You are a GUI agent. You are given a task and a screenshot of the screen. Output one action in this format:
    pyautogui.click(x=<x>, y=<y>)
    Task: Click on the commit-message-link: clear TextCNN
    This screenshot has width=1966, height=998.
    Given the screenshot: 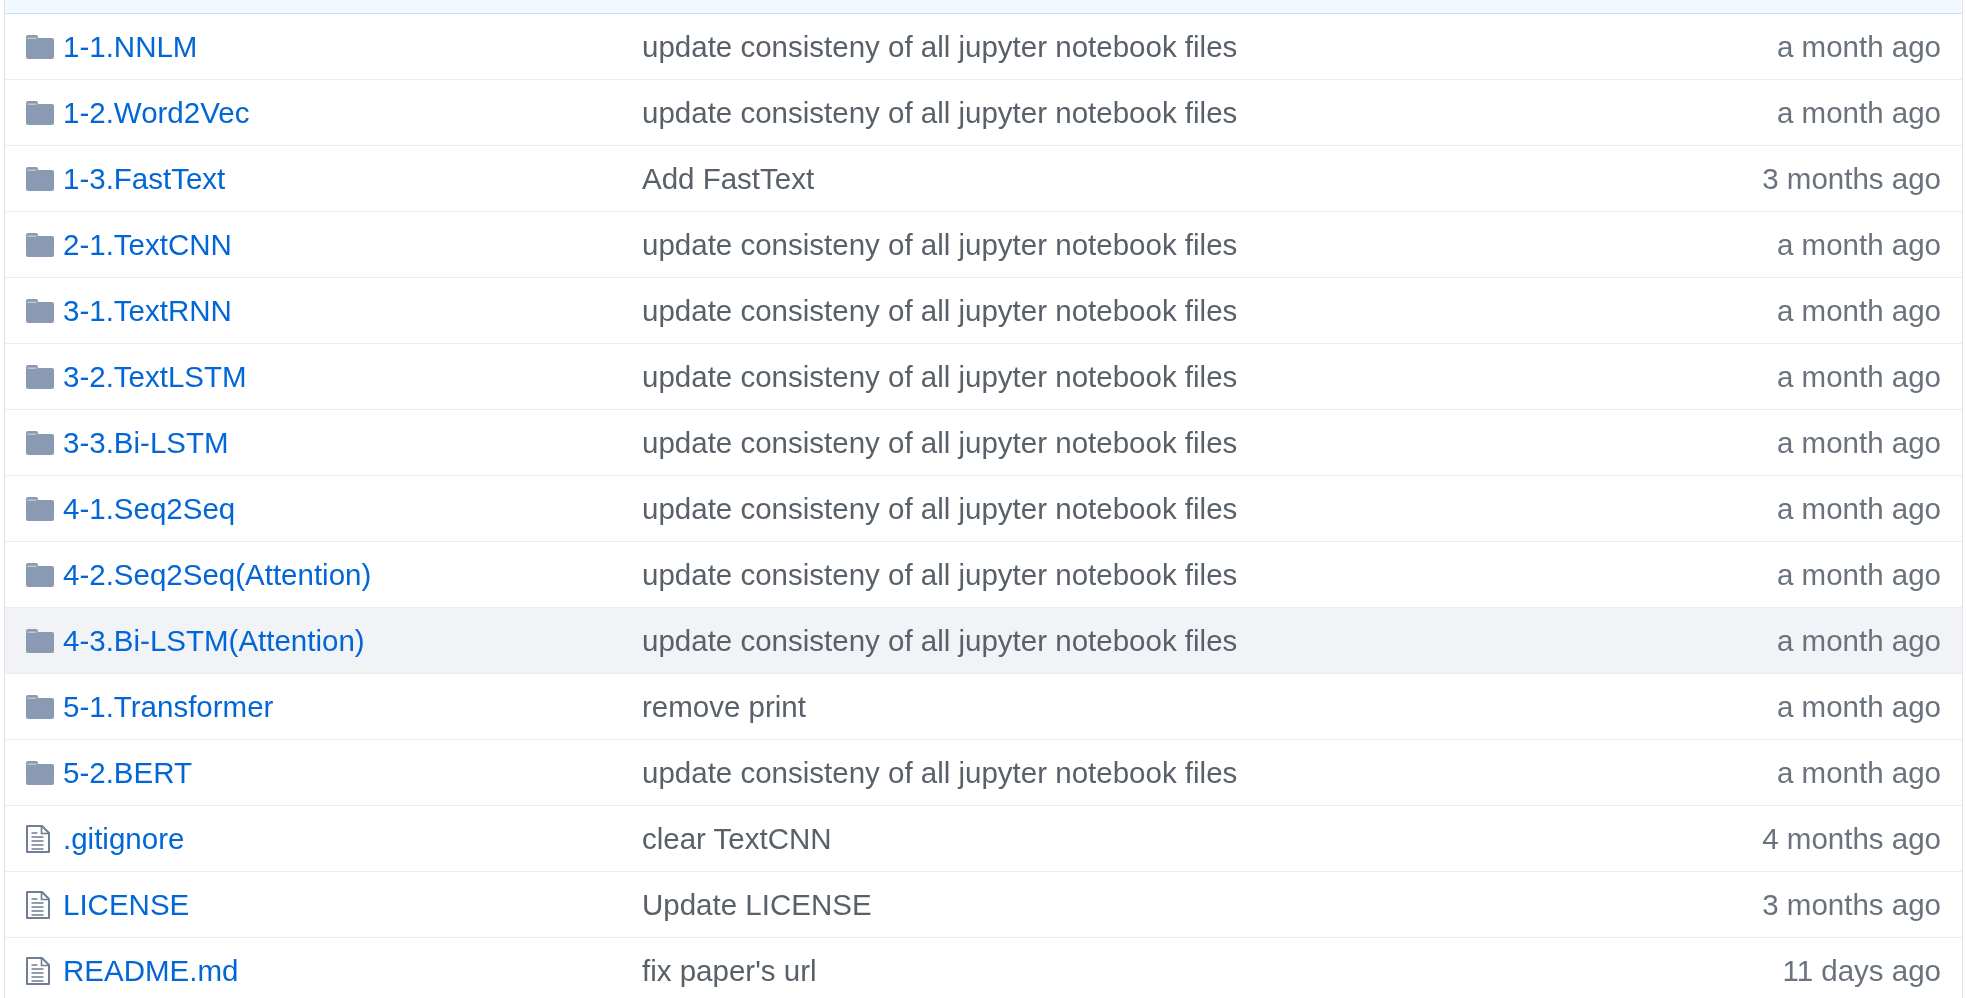 What is the action you would take?
    pyautogui.click(x=737, y=838)
    